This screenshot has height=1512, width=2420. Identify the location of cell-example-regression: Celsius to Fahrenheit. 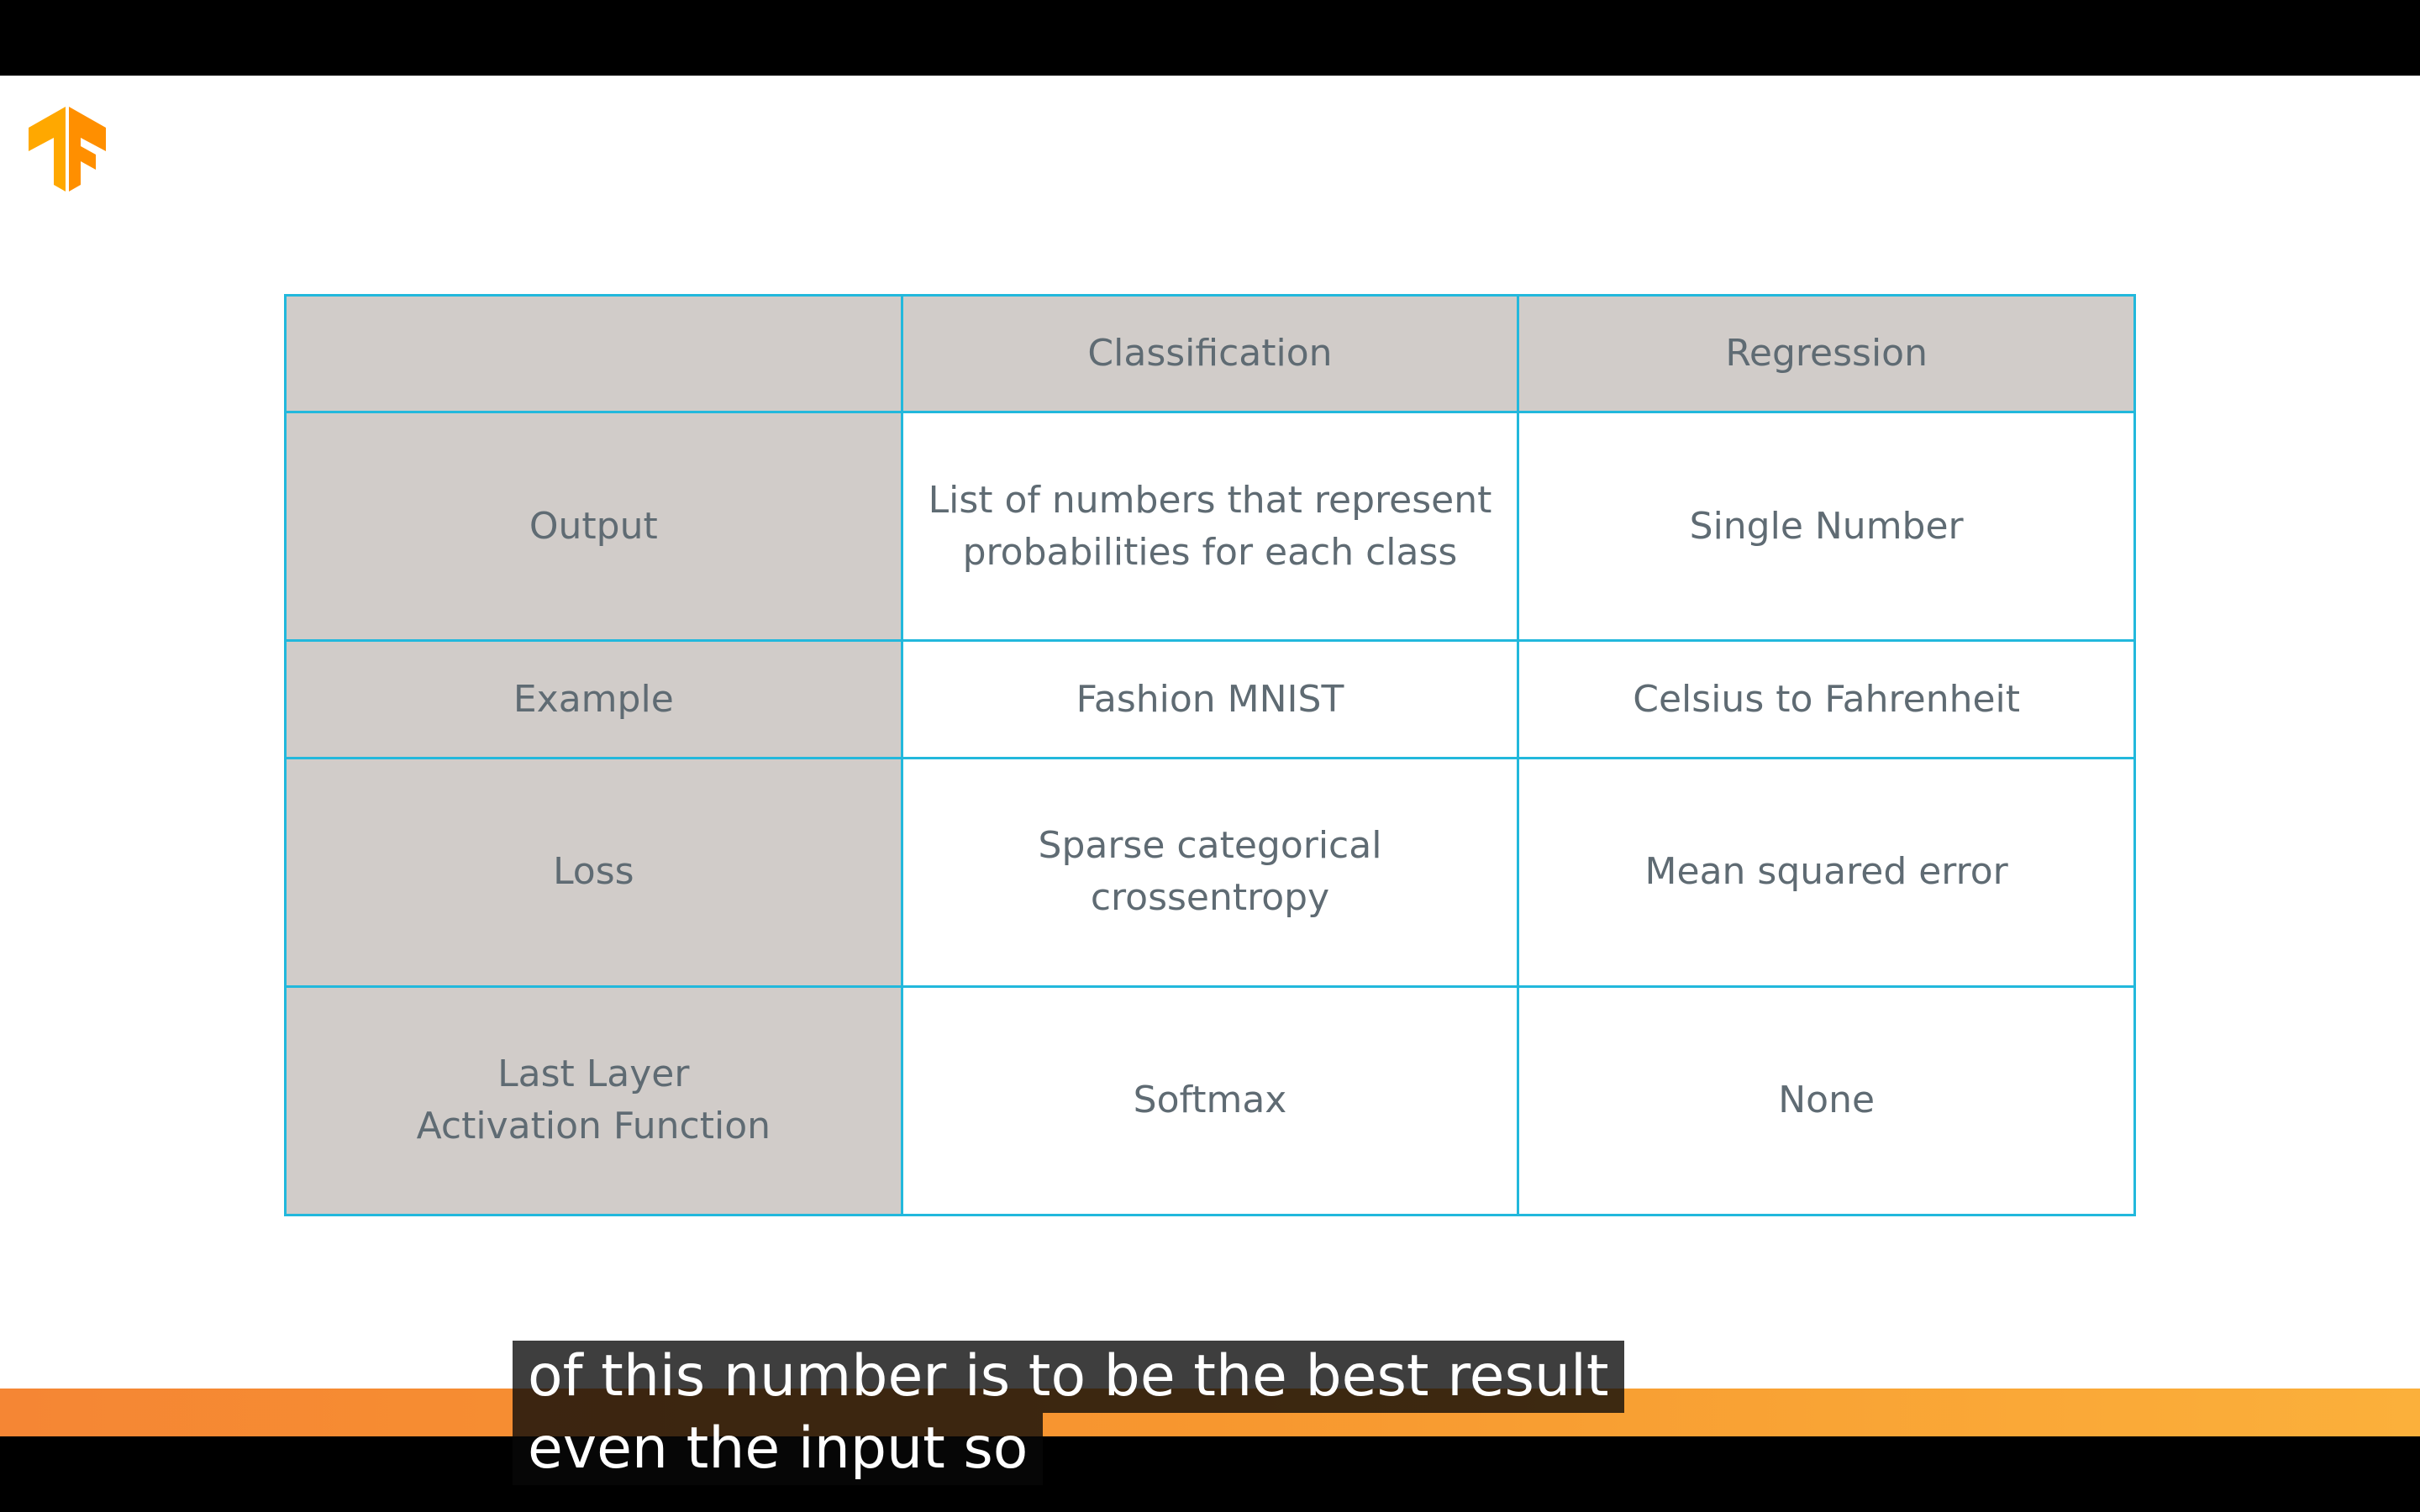
(1826, 699).